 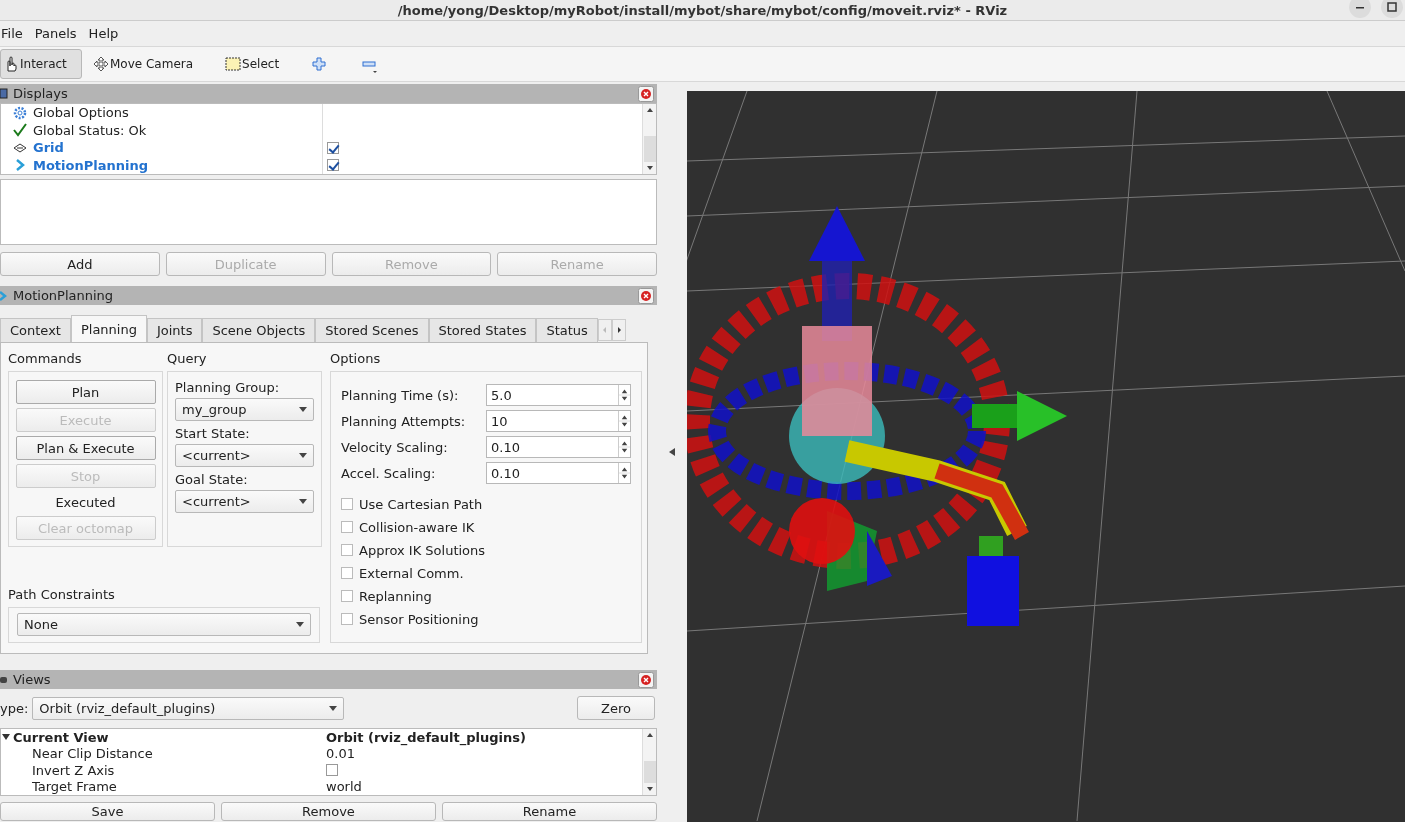 I want to click on maximize-icon, so click(x=1392, y=9).